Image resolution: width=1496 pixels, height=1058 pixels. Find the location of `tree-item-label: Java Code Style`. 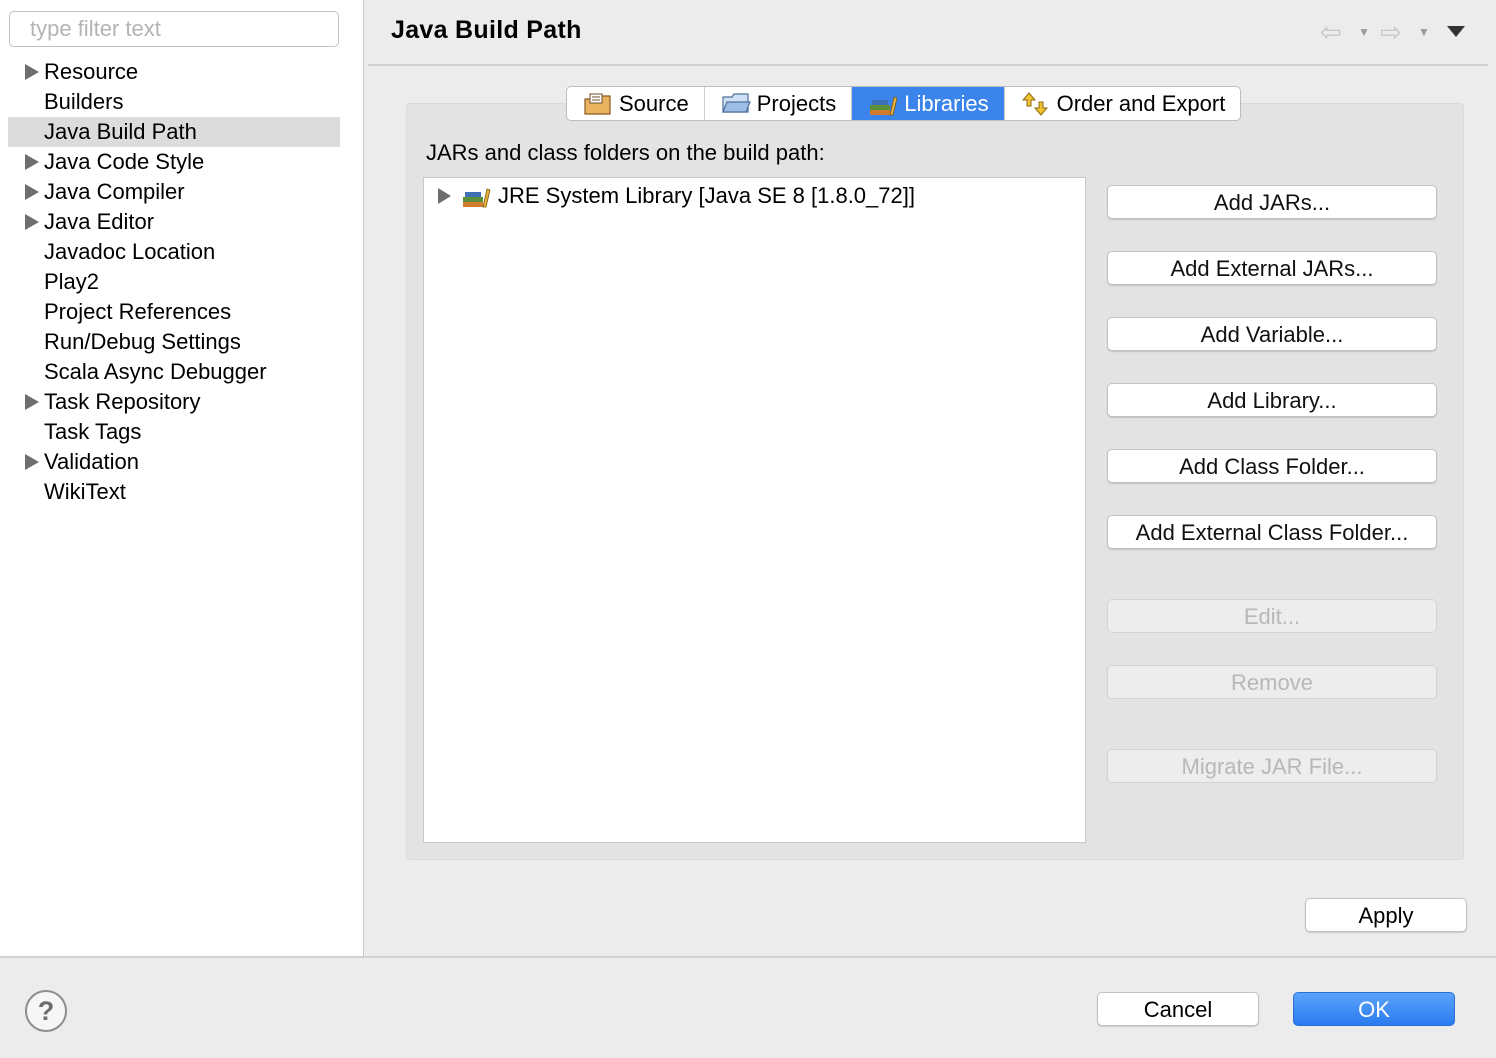

tree-item-label: Java Code Style is located at coordinates (124, 161).